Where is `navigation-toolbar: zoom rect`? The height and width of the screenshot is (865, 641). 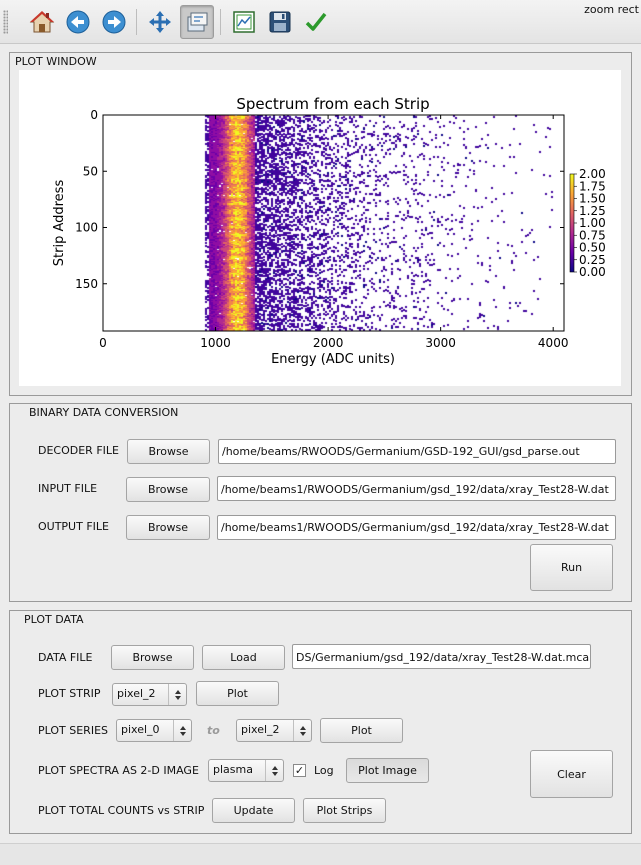
navigation-toolbar: zoom rect is located at coordinates (320, 22).